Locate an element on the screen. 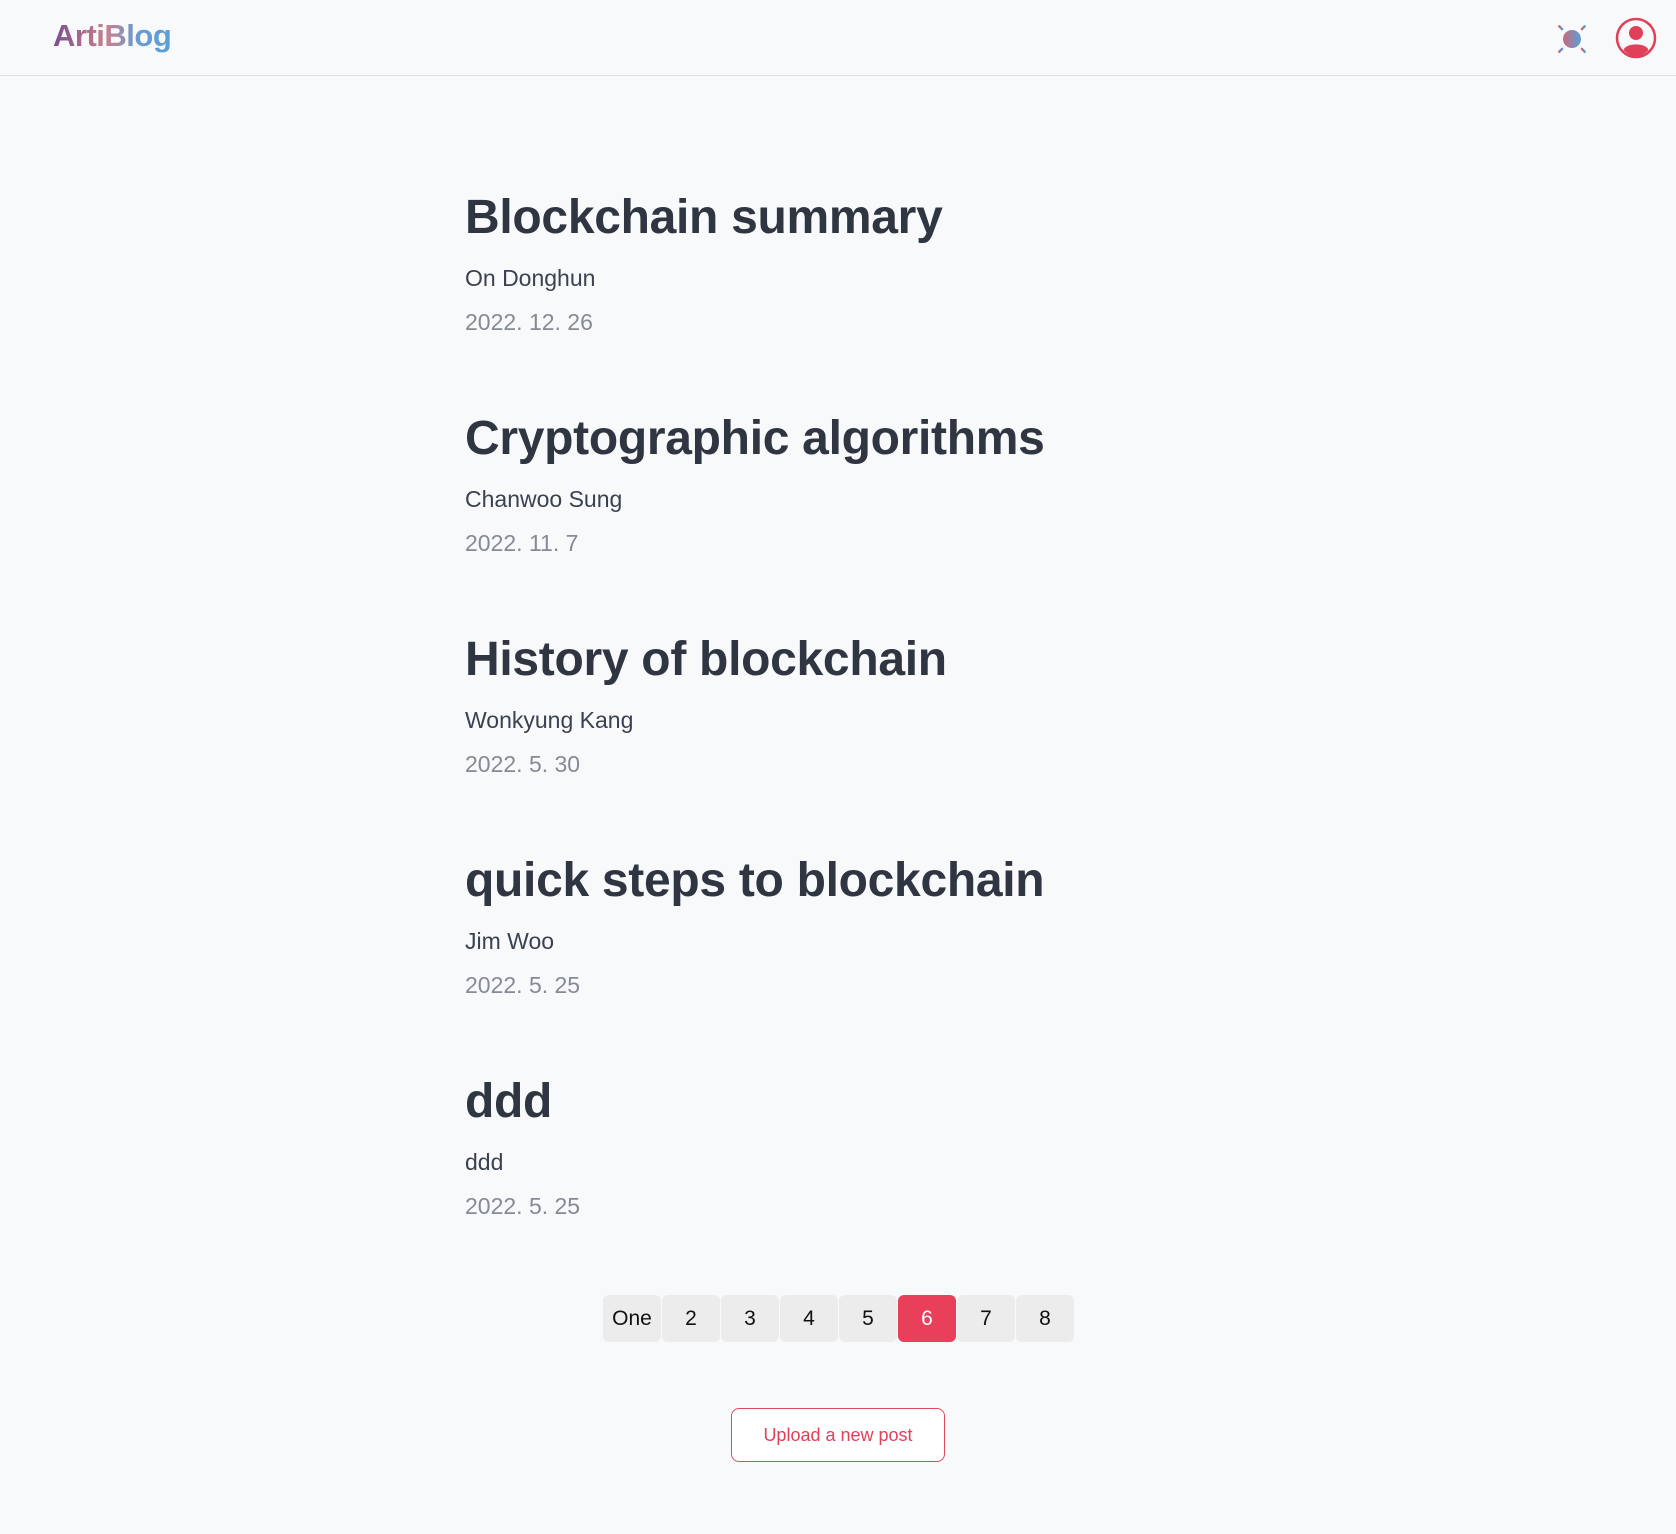 The height and width of the screenshot is (1534, 1676). post-date: 2022. 5. 30 is located at coordinates (523, 764).